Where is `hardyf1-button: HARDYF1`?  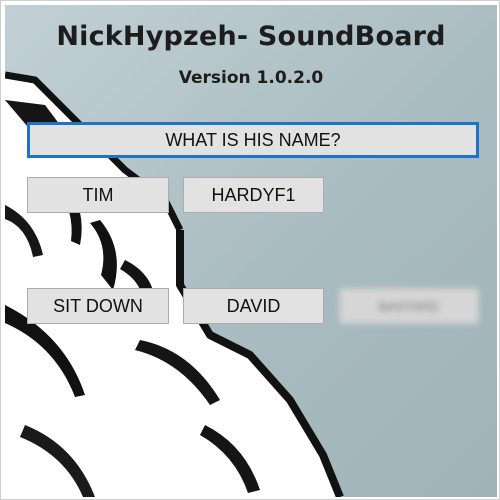
hardyf1-button: HARDYF1 is located at coordinates (253, 195).